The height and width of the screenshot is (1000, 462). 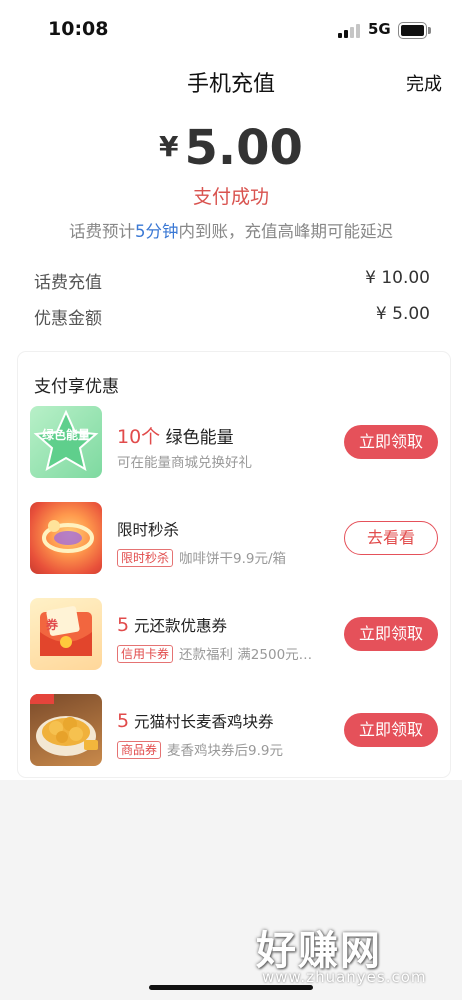 I want to click on payment-amount: ¥5.00, so click(x=231, y=148).